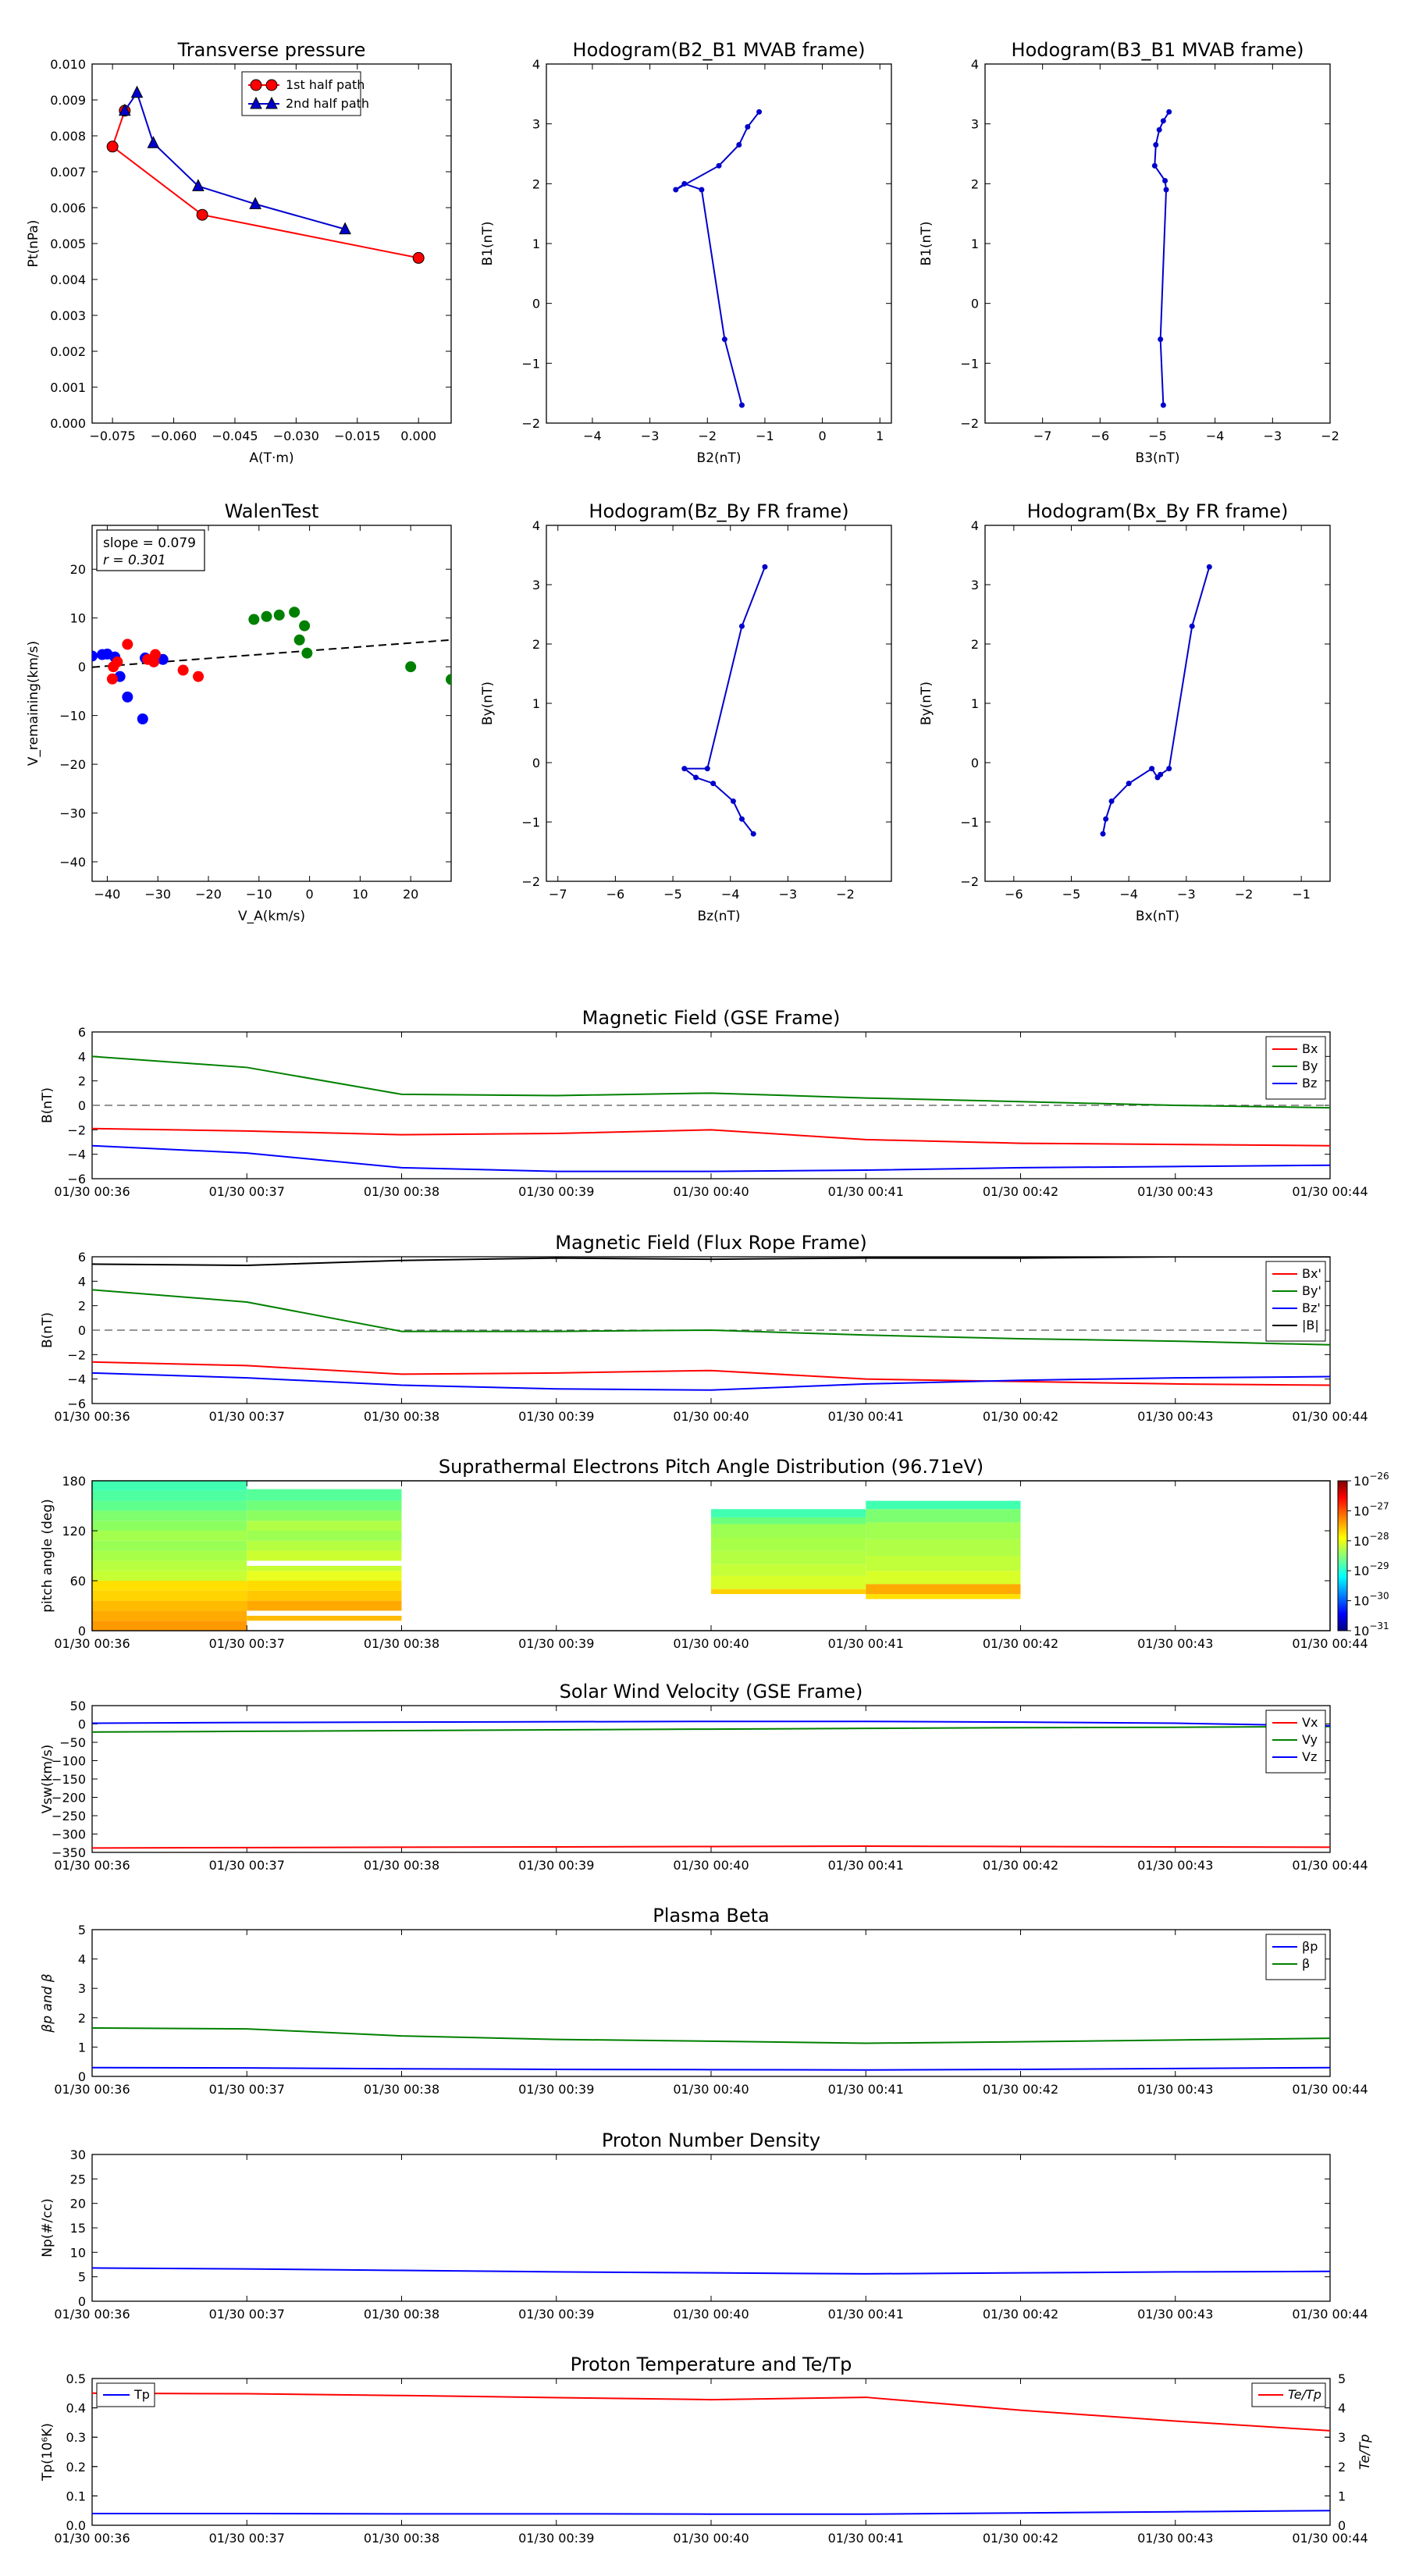  What do you see at coordinates (68, 424) in the screenshot?
I see `y-tick-label: 0.000` at bounding box center [68, 424].